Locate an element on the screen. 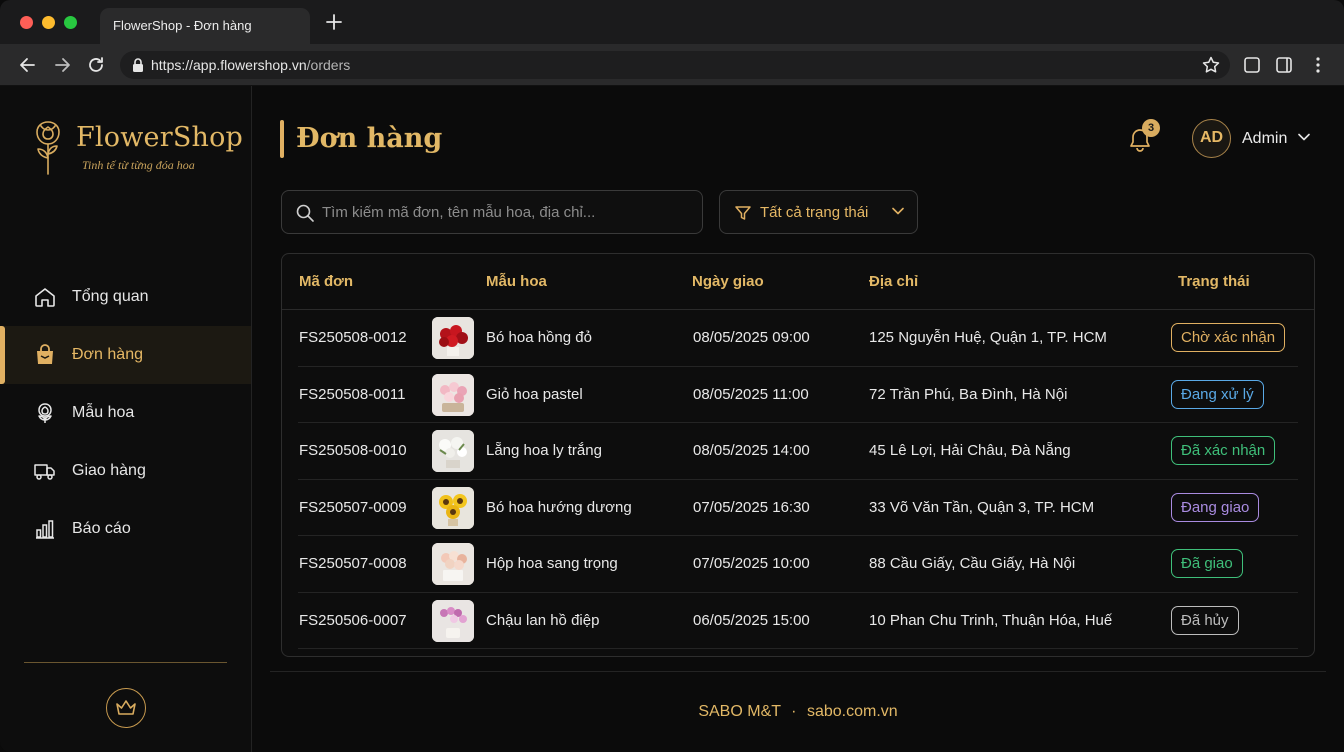 The height and width of the screenshot is (752, 1344). luxury-box-image is located at coordinates (453, 564).